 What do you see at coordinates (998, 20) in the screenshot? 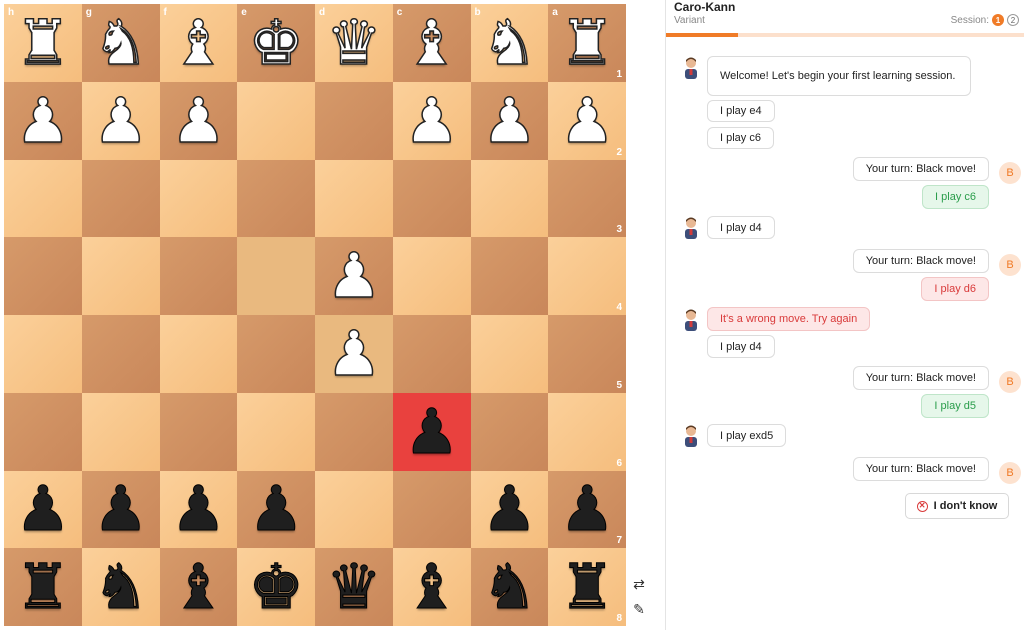
I see `session-1-badge: 1` at bounding box center [998, 20].